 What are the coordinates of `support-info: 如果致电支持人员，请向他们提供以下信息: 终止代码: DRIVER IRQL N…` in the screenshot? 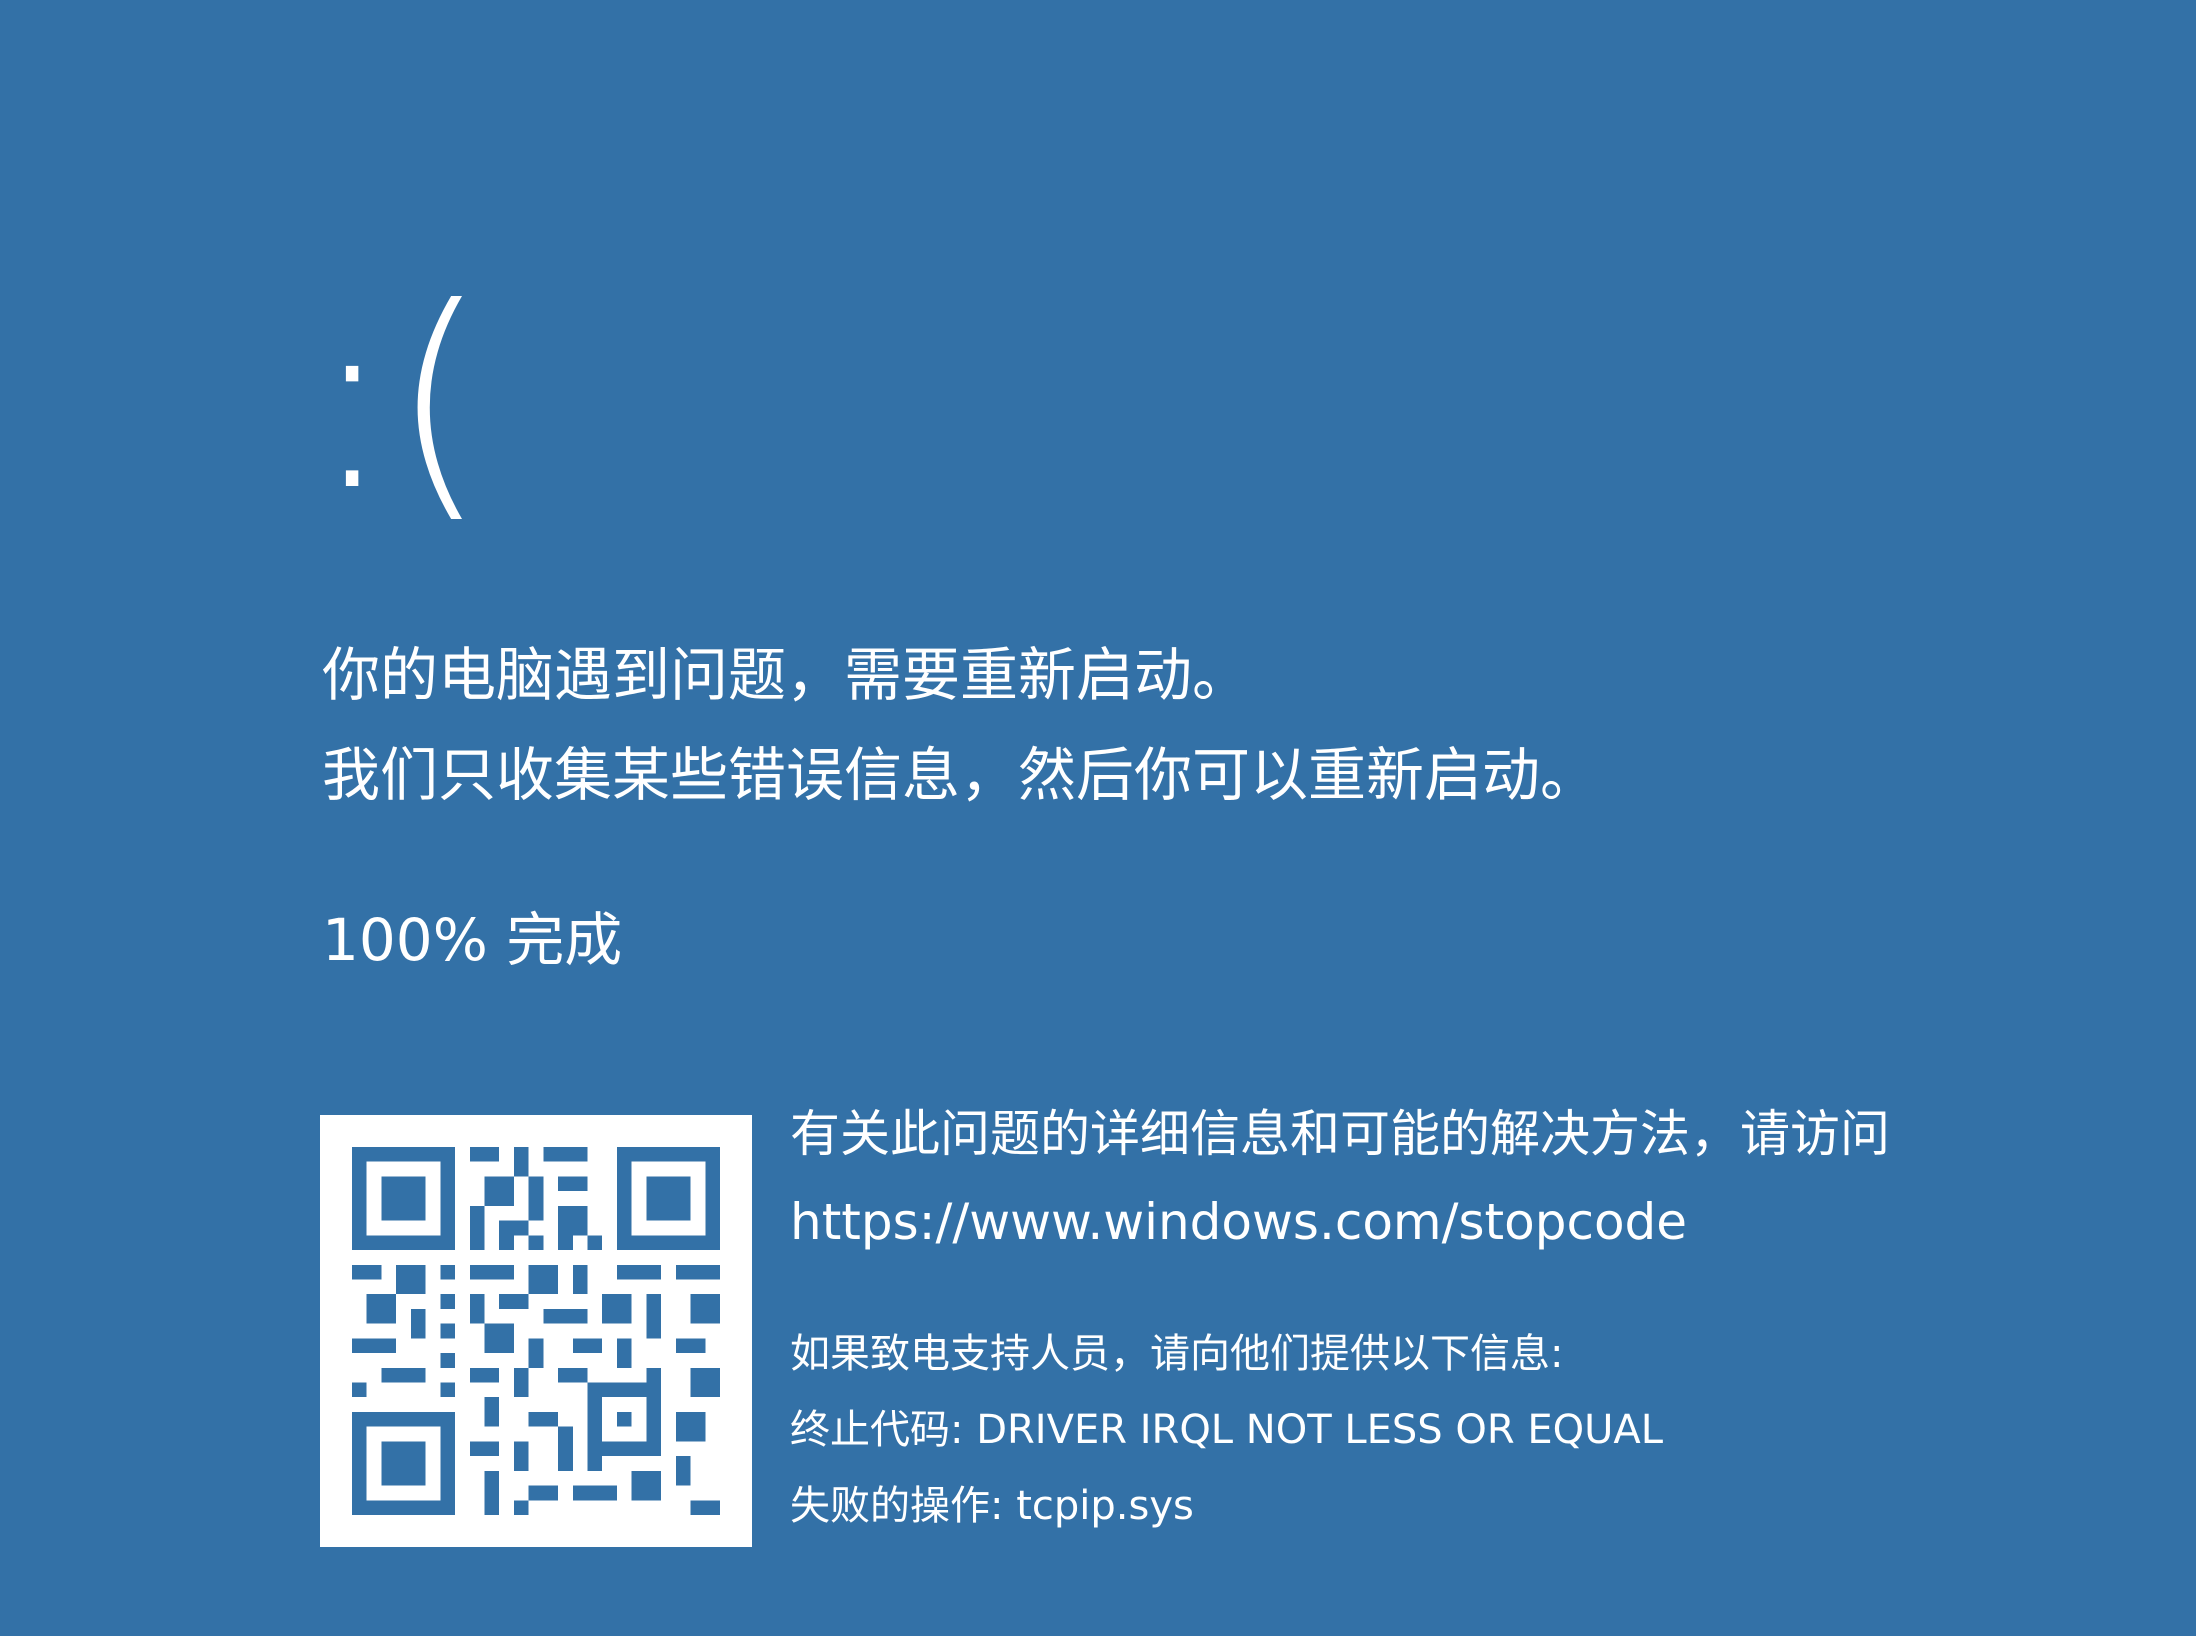 It's located at (1340, 1430).